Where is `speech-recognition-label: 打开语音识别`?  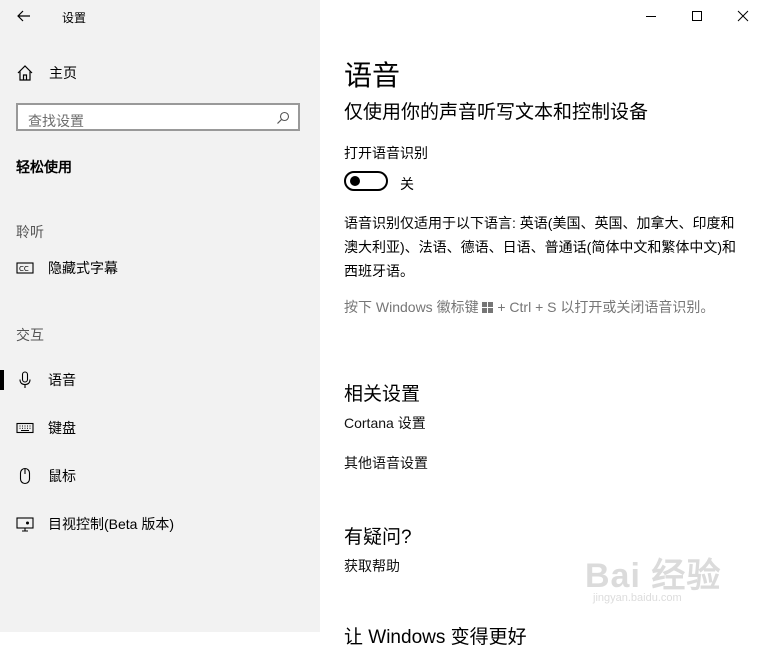 speech-recognition-label: 打开语音识别 is located at coordinates (386, 153).